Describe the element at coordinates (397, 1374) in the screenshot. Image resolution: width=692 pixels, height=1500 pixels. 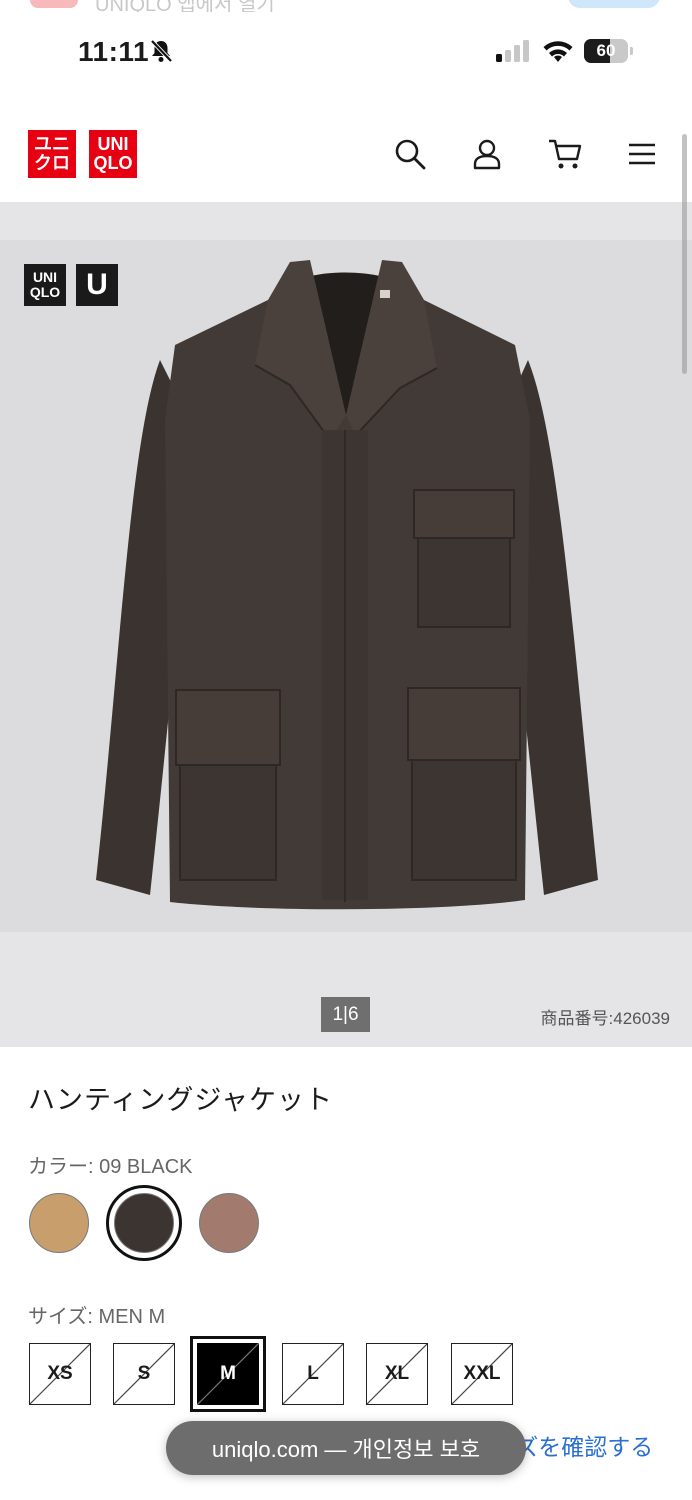
I see `size-option-xl: XL` at that location.